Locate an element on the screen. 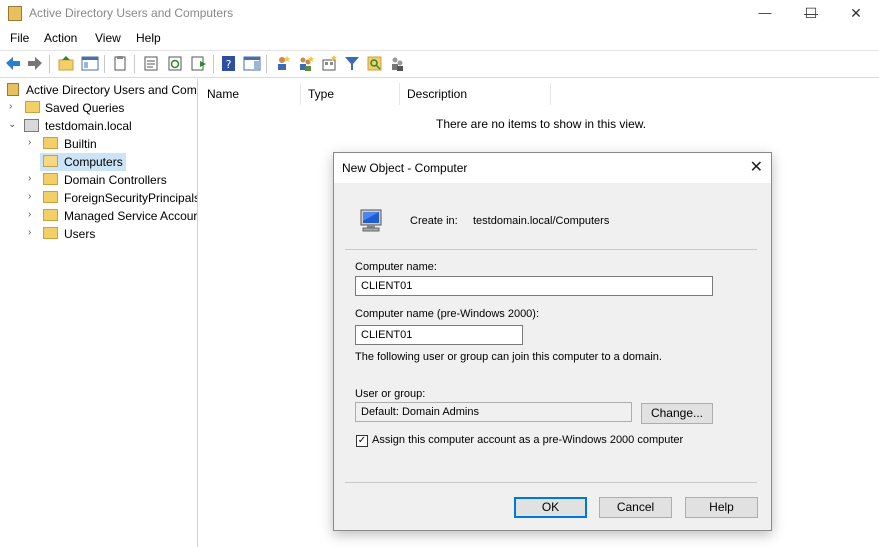  tree-item-label: ForeignSecurityPrincipals is located at coordinates (131, 198).